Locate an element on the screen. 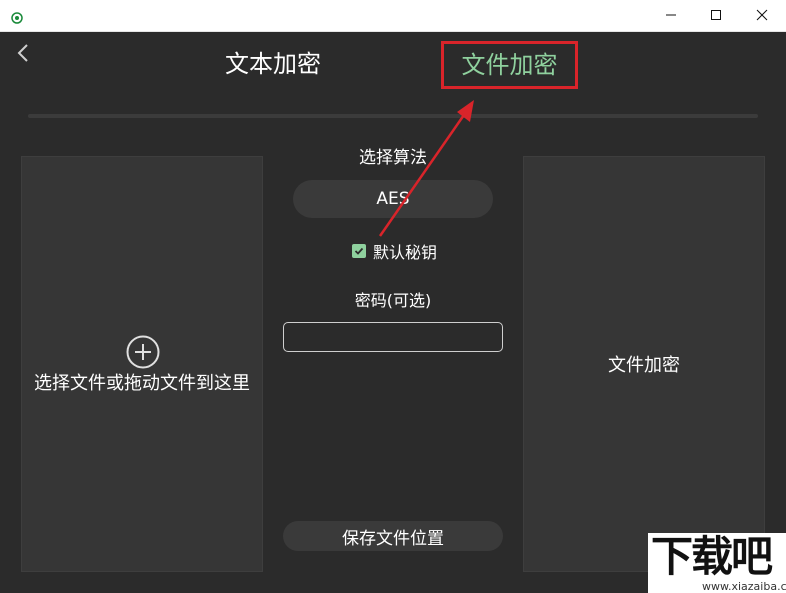 The image size is (786, 593). app-logo-icon is located at coordinates (17, 16).